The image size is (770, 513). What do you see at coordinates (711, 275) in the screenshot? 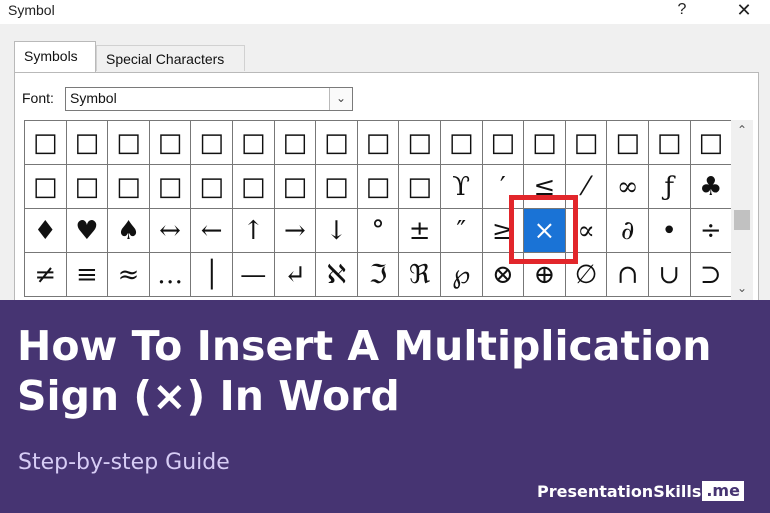
I see `symbol-cell: ⊃` at bounding box center [711, 275].